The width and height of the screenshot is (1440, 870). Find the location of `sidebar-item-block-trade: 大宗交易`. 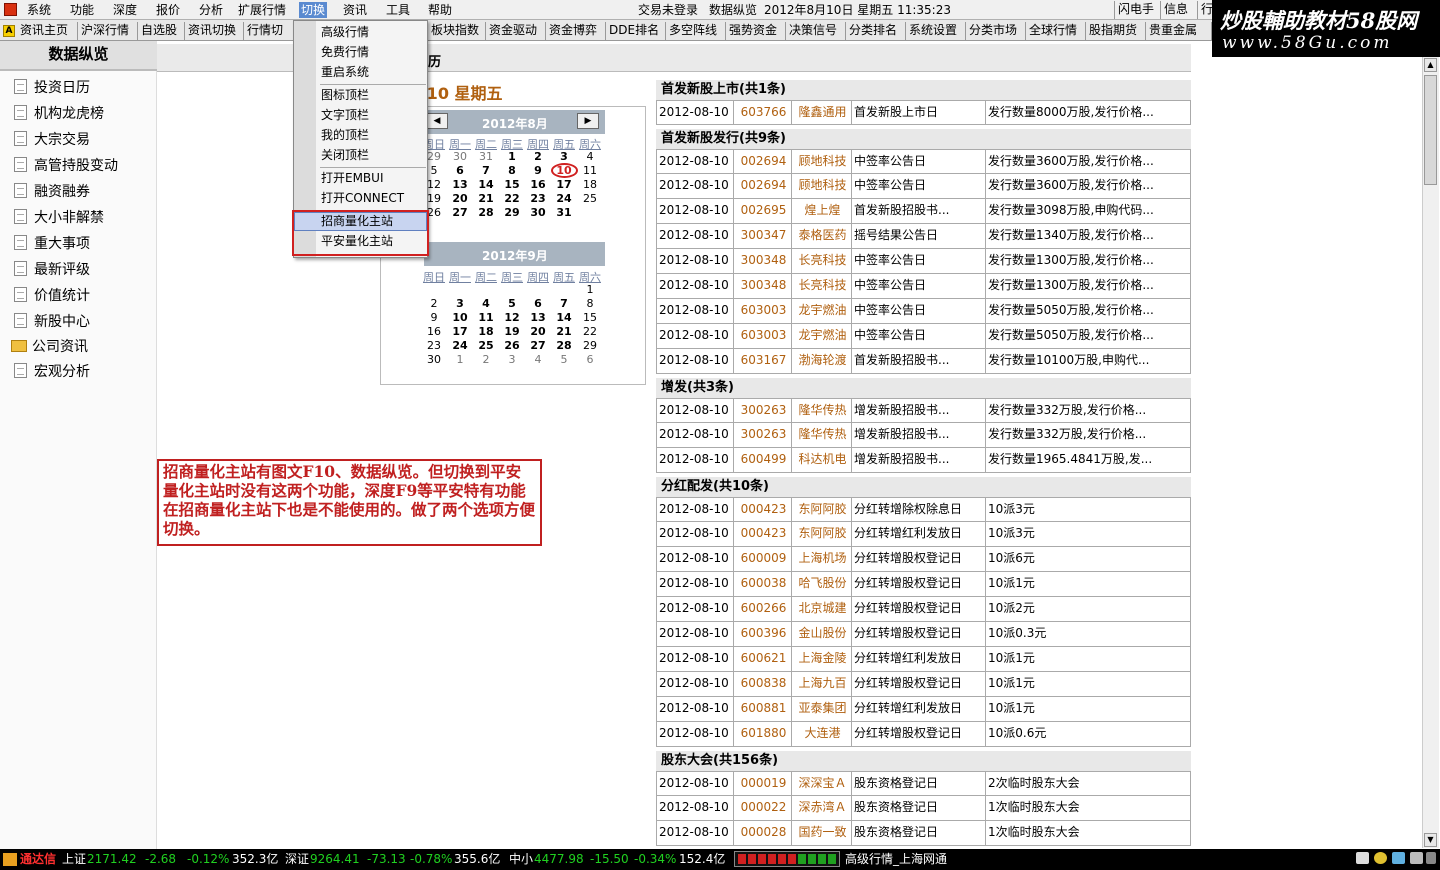

sidebar-item-block-trade: 大宗交易 is located at coordinates (52, 140).